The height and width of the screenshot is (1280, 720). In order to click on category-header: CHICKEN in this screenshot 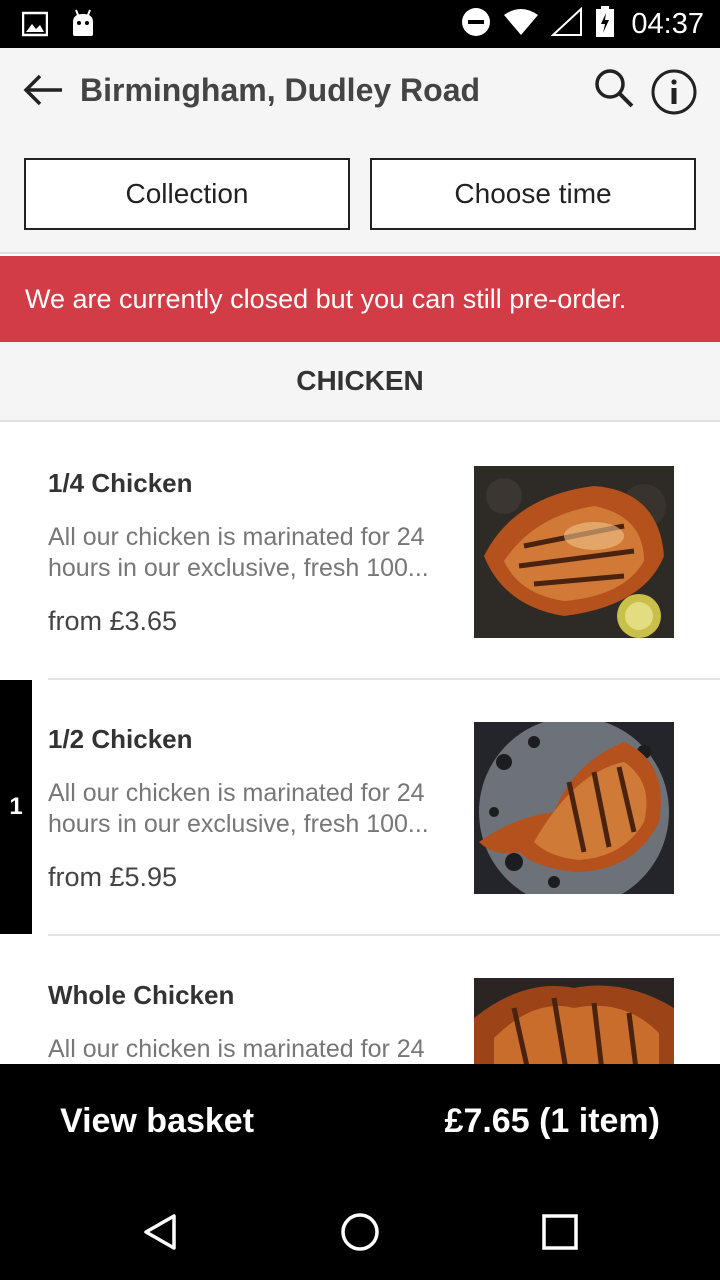, I will do `click(360, 382)`.